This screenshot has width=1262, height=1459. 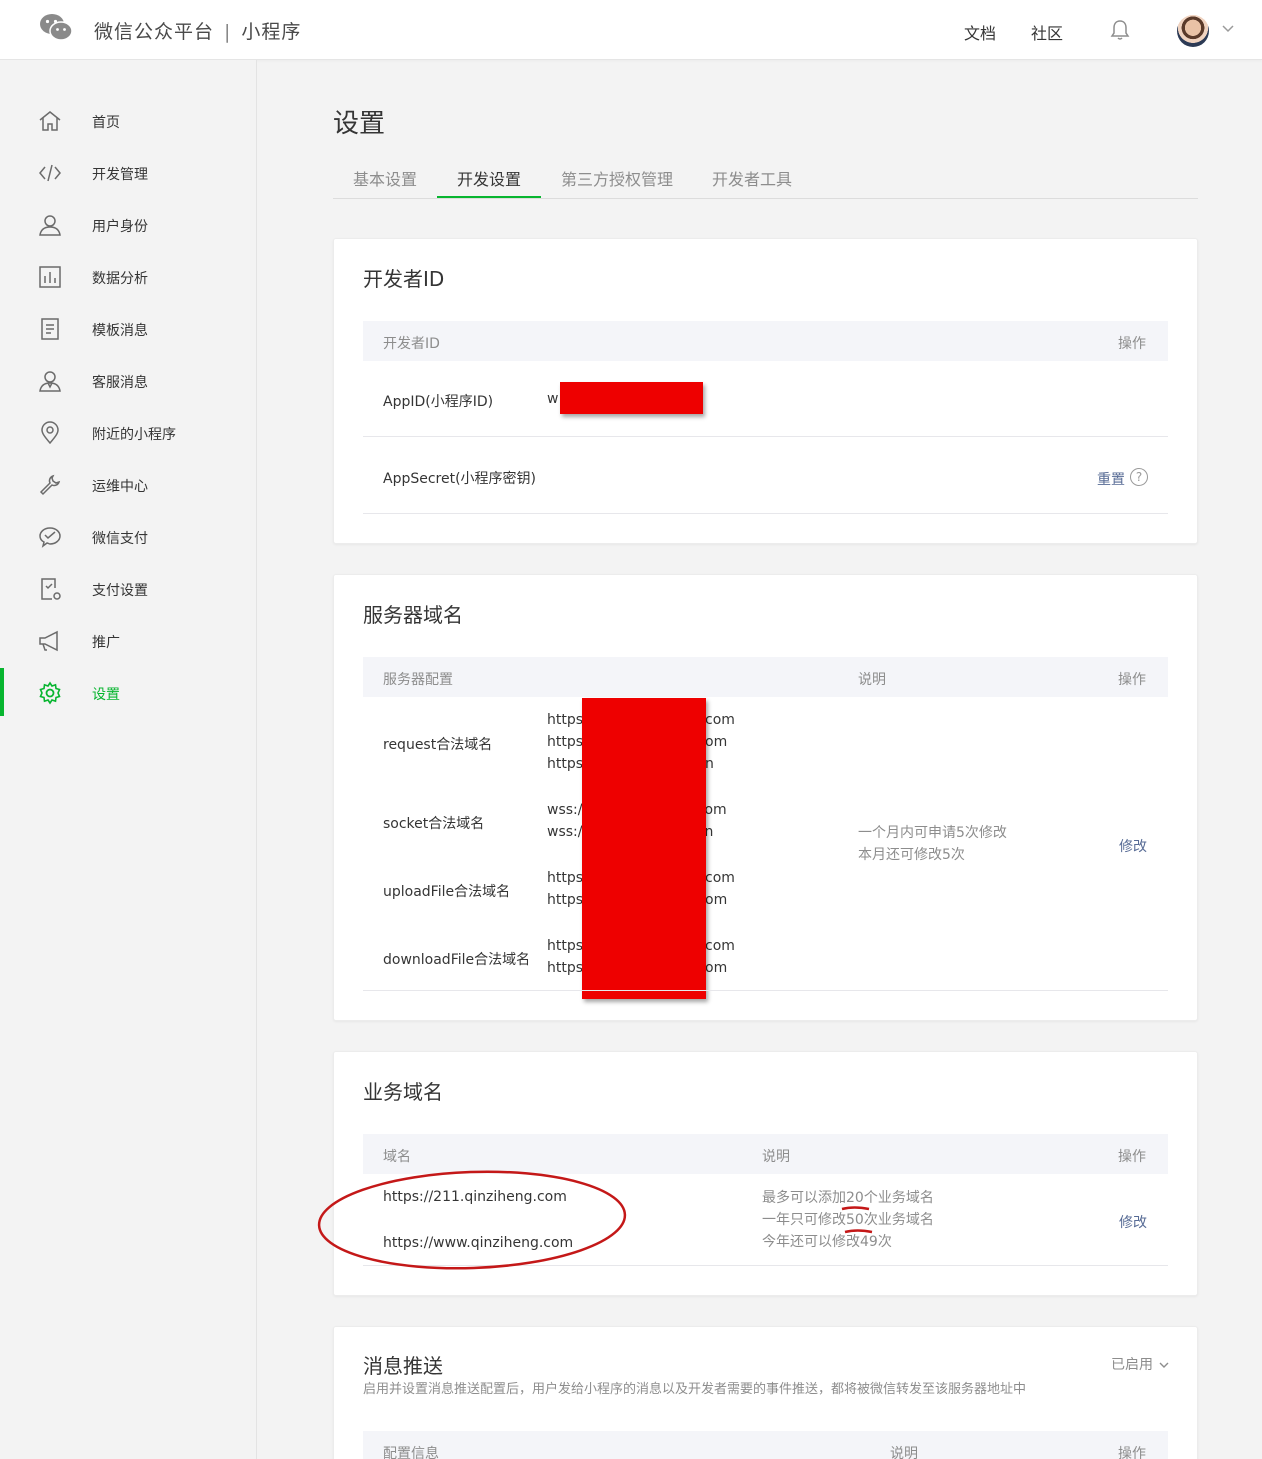 What do you see at coordinates (460, 479) in the screenshot?
I see `appsecret-label: AppSecret(小程序密钥)` at bounding box center [460, 479].